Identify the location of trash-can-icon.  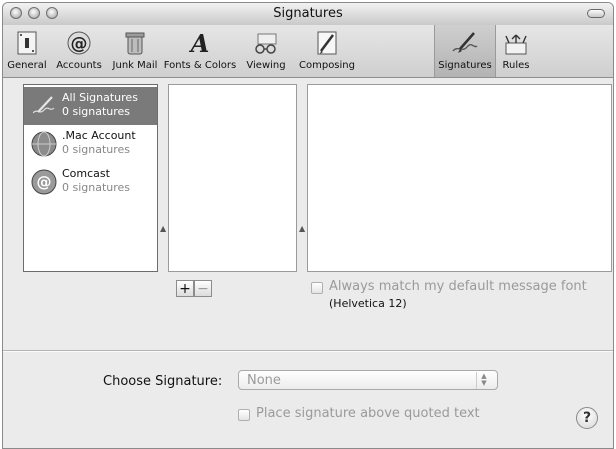
(135, 43).